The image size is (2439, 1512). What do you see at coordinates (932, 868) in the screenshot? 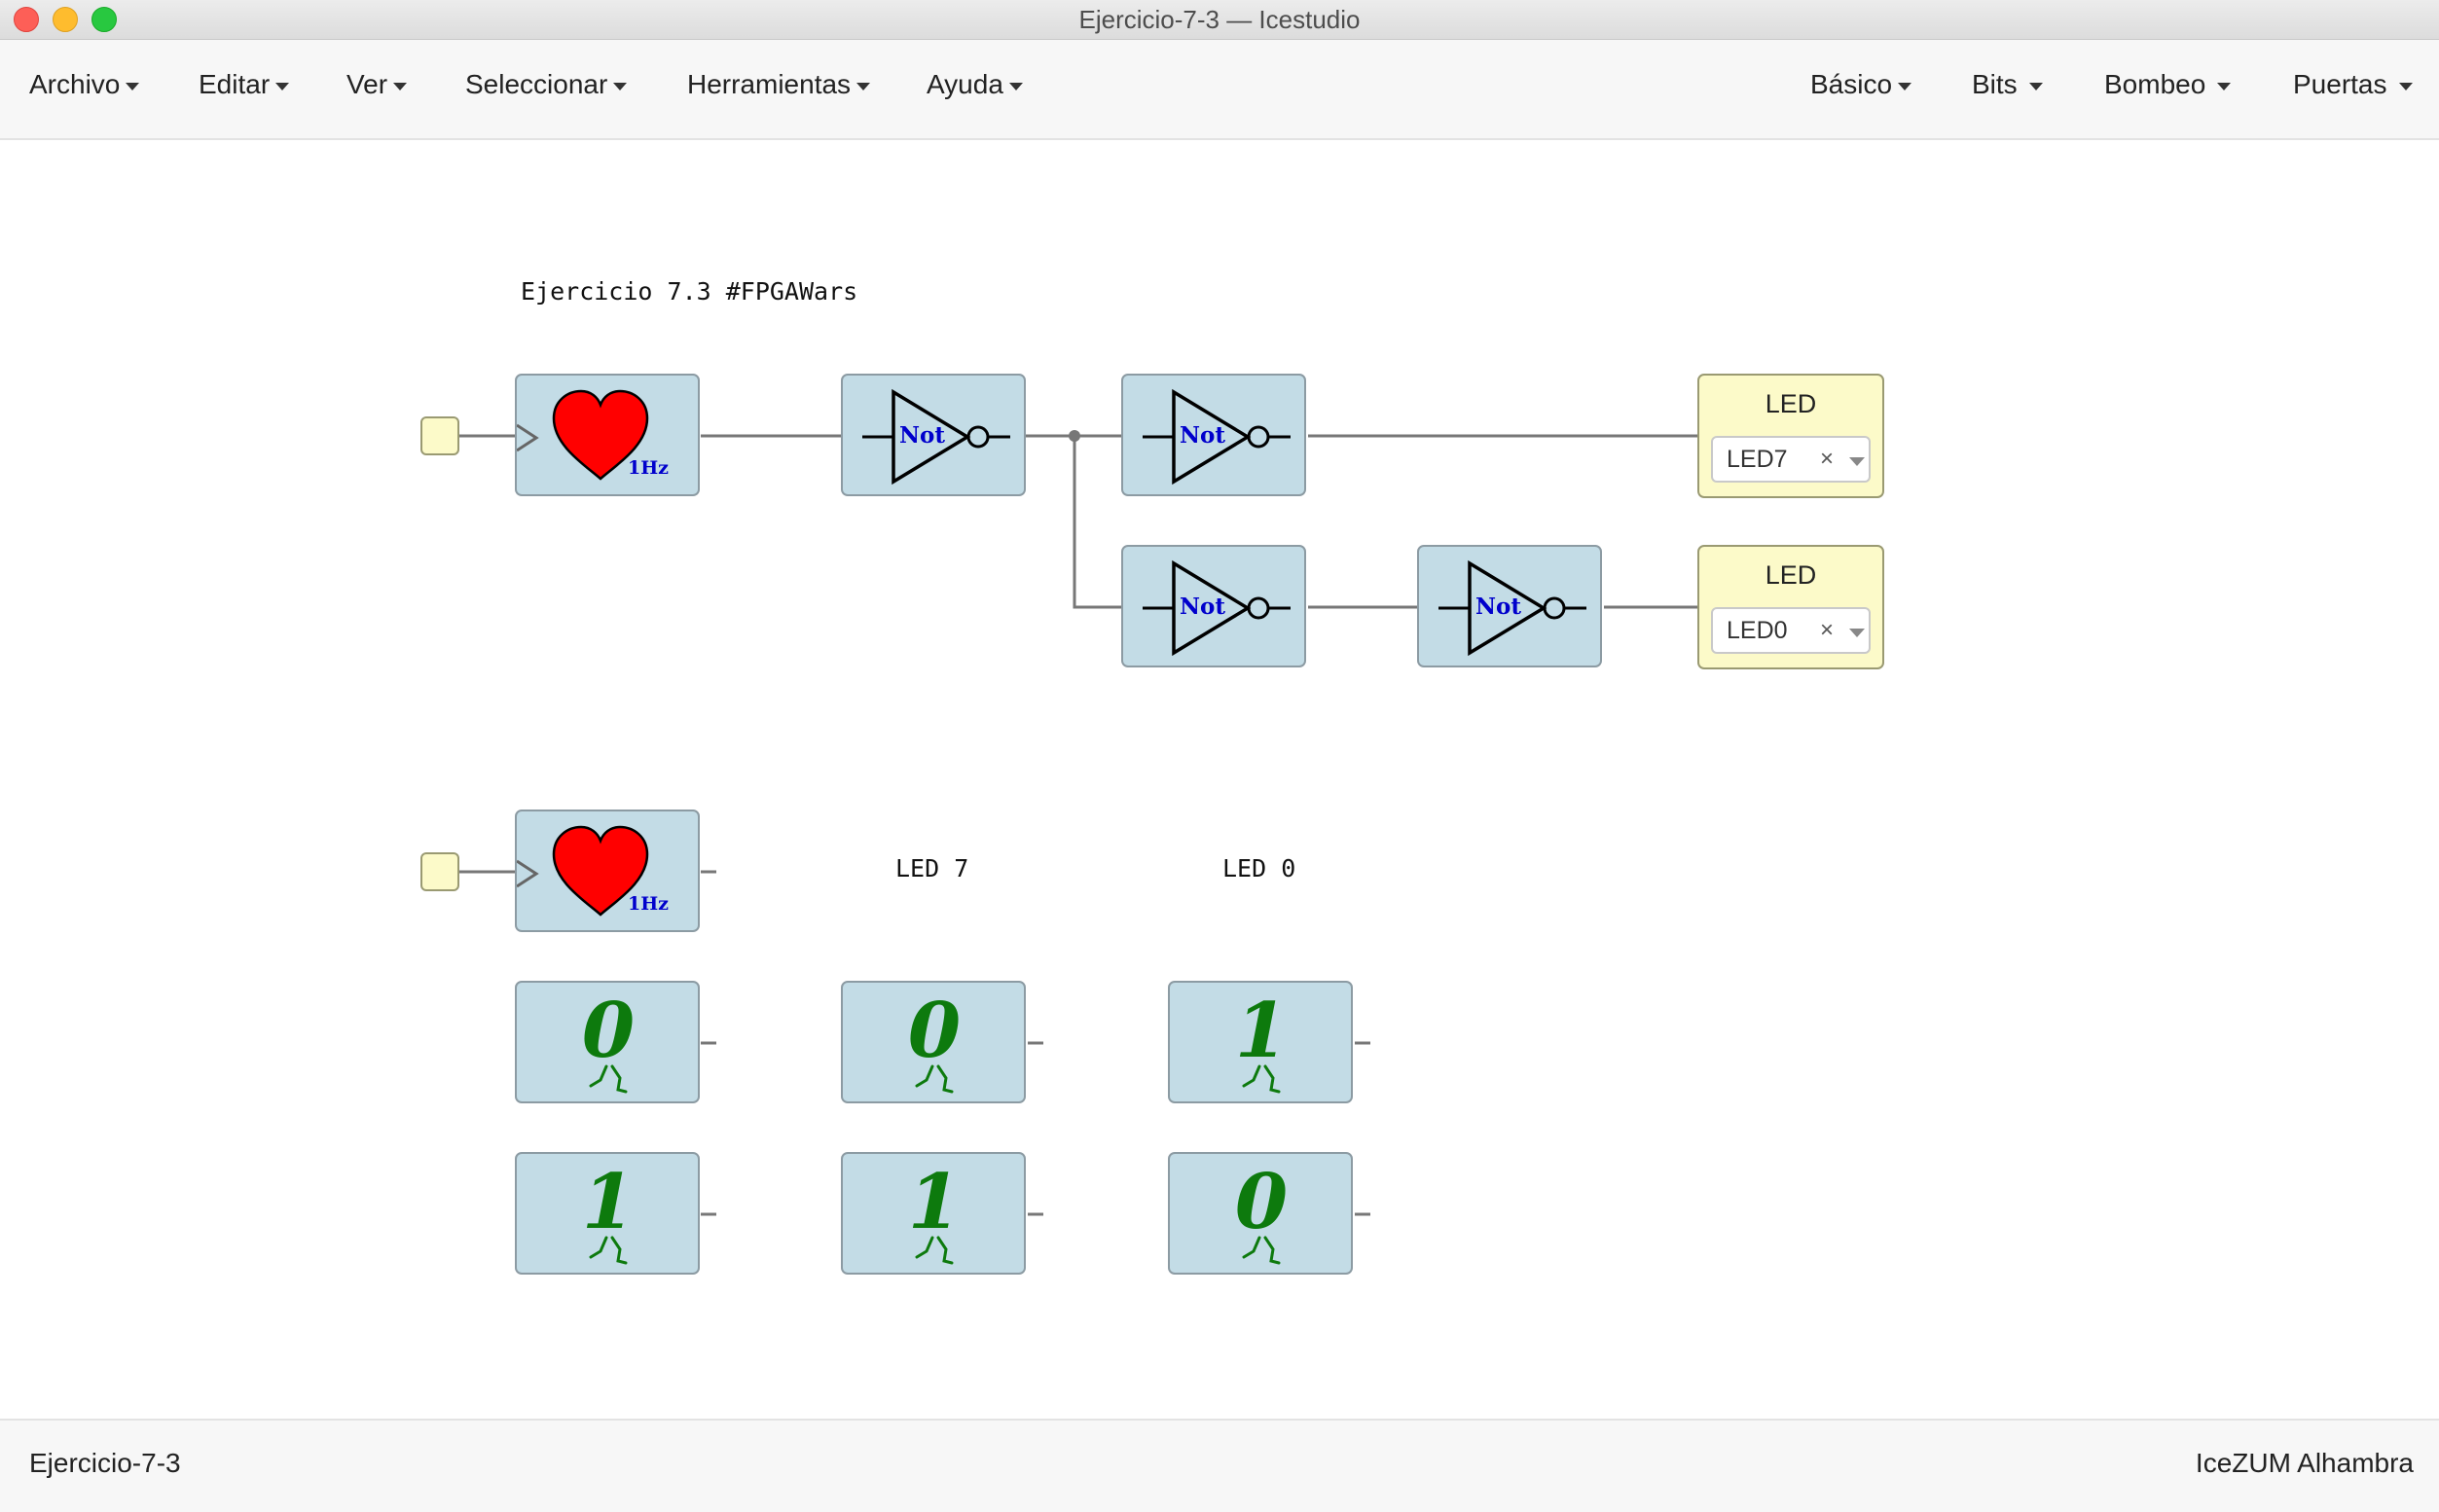
I see `table-header-led7: LED 7` at bounding box center [932, 868].